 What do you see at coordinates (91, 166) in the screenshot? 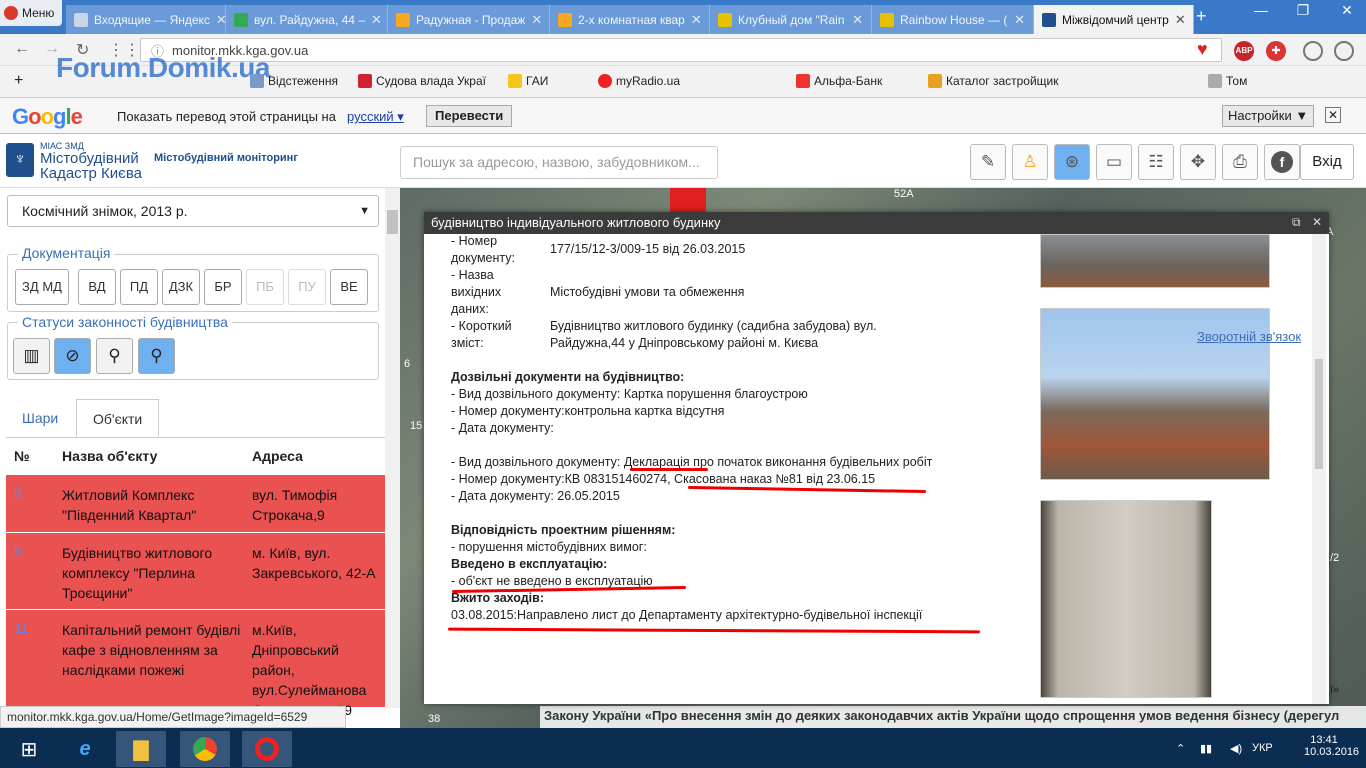
I see `site-logo-title: Містобудівний Кадастр Києва` at bounding box center [91, 166].